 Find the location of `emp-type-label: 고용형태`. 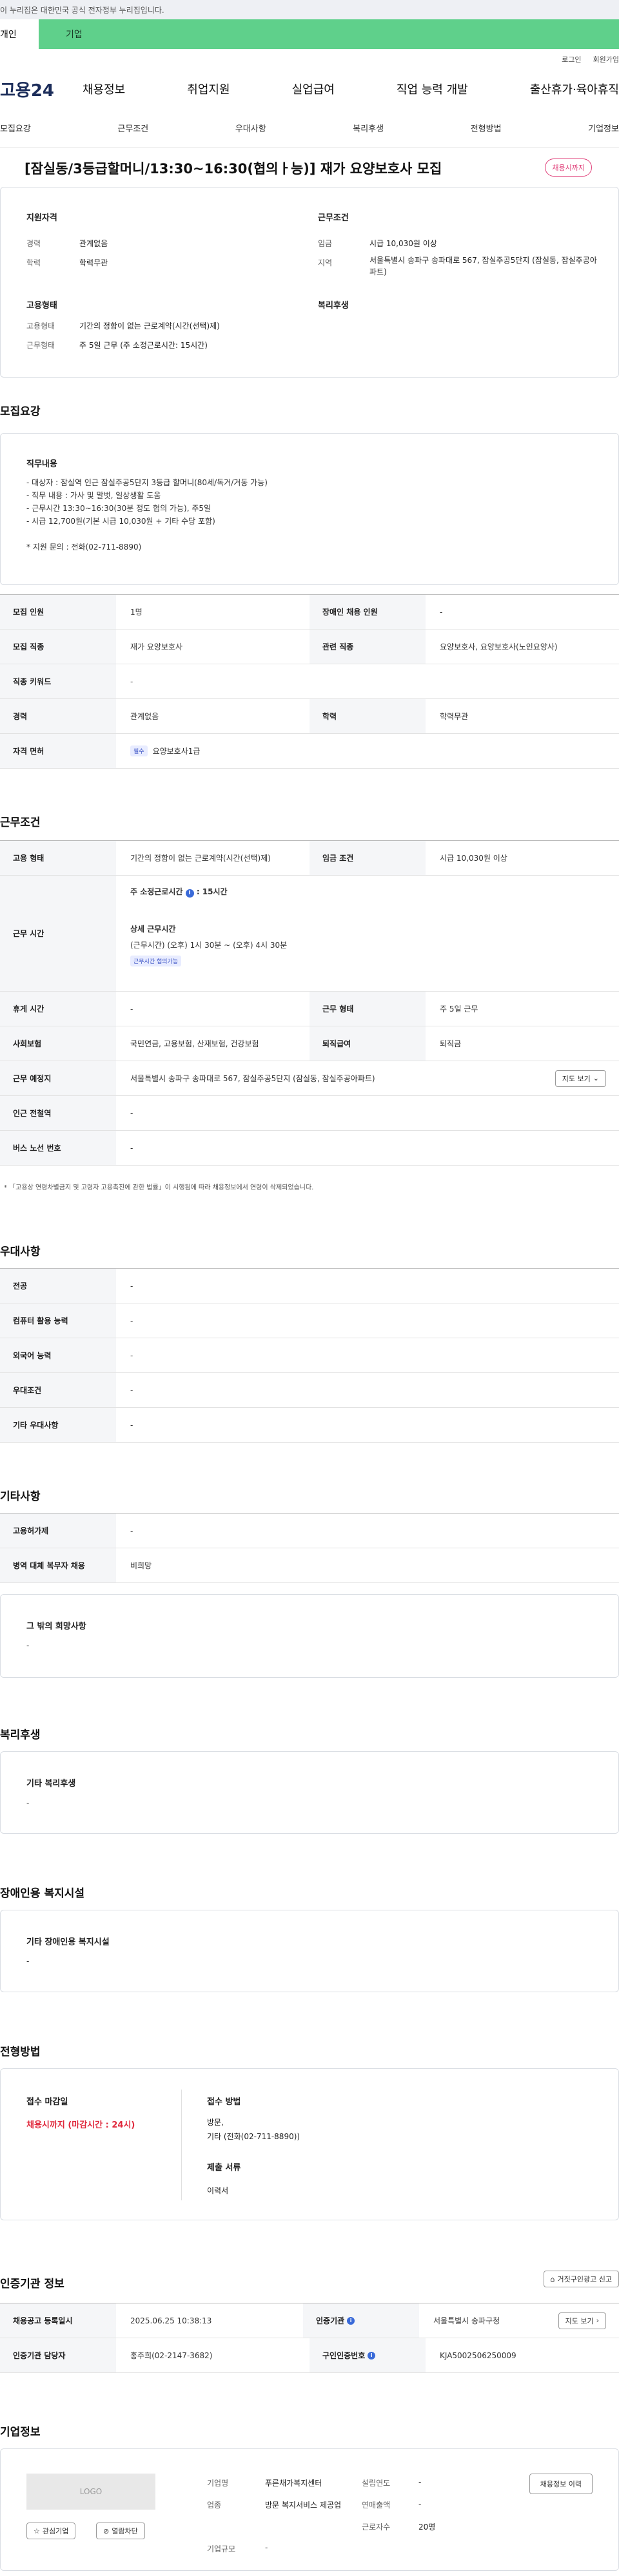

emp-type-label: 고용형태 is located at coordinates (40, 327).